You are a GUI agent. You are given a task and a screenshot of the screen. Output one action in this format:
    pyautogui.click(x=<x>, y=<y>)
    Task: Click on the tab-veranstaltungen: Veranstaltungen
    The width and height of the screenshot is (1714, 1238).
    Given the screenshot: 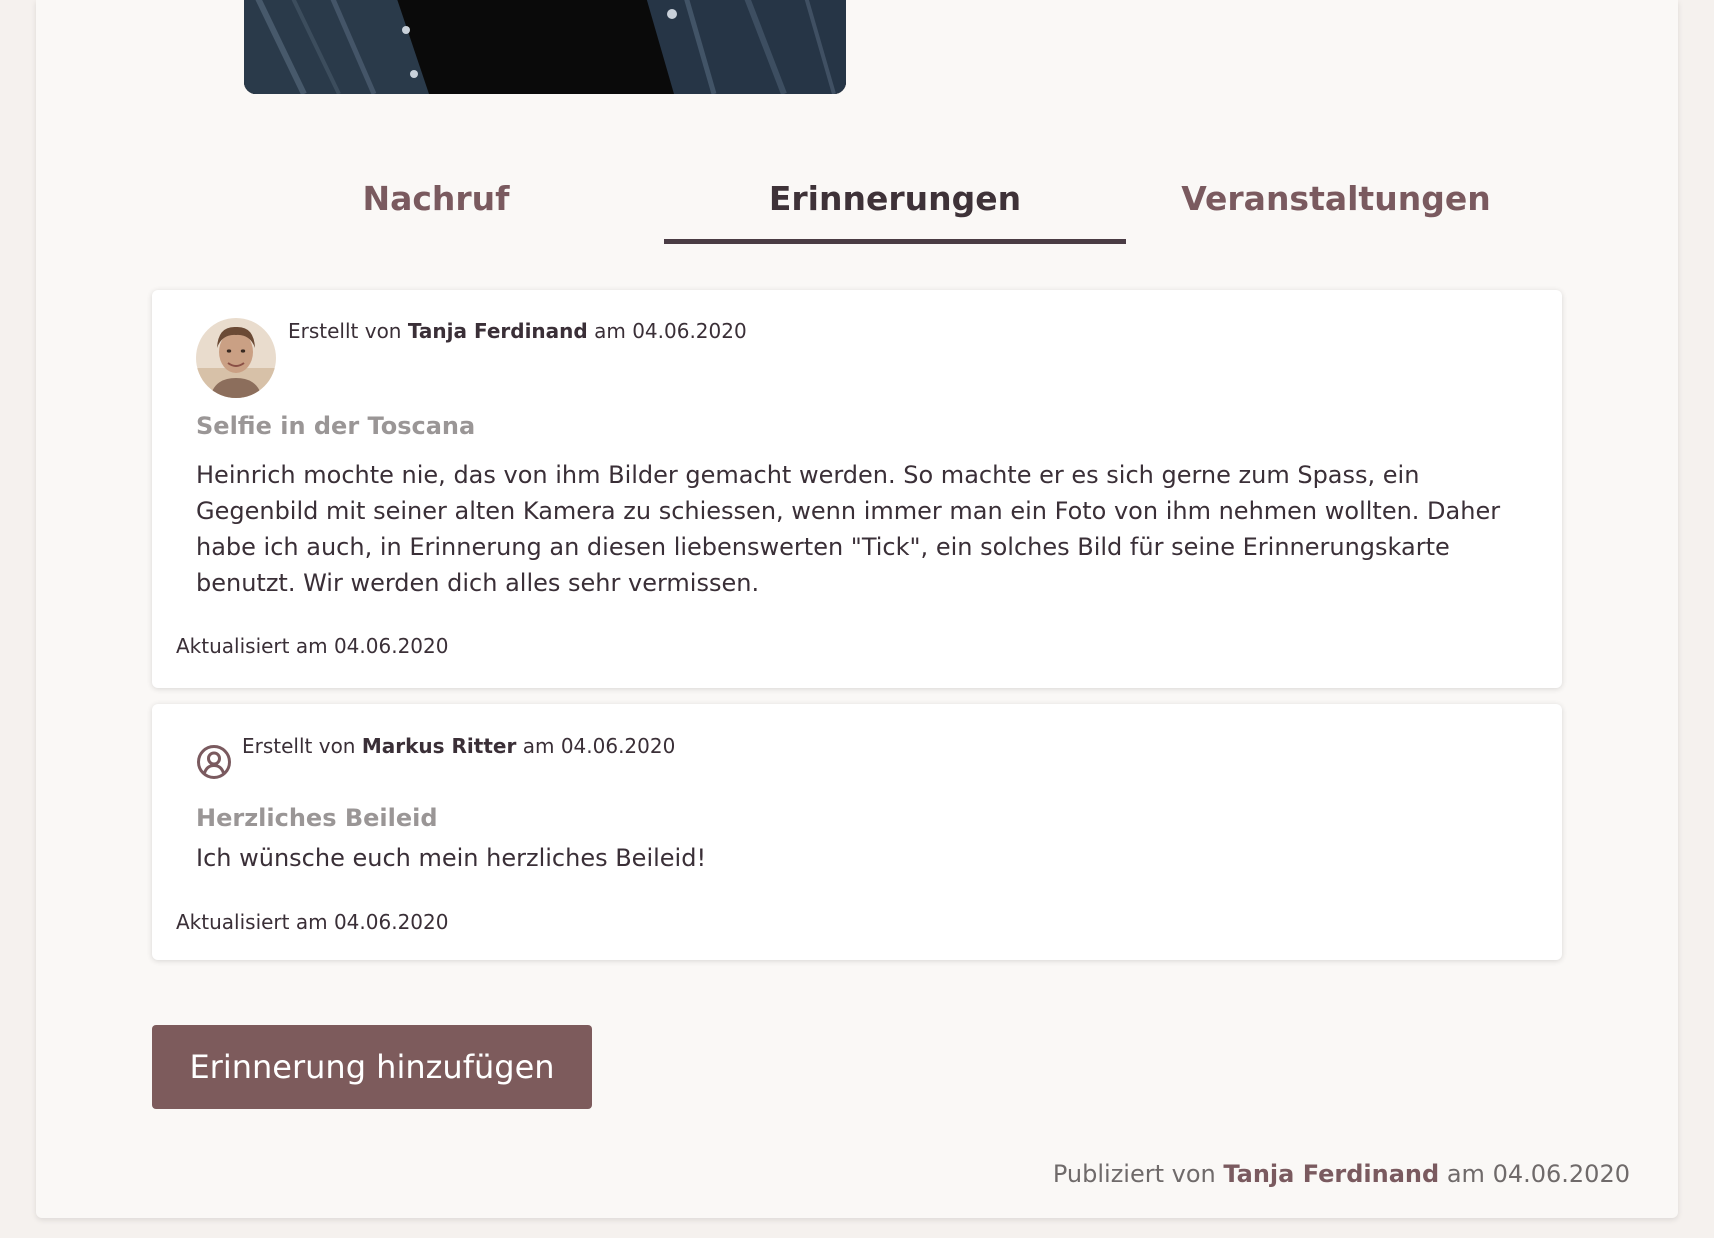 What is the action you would take?
    pyautogui.click(x=1336, y=207)
    